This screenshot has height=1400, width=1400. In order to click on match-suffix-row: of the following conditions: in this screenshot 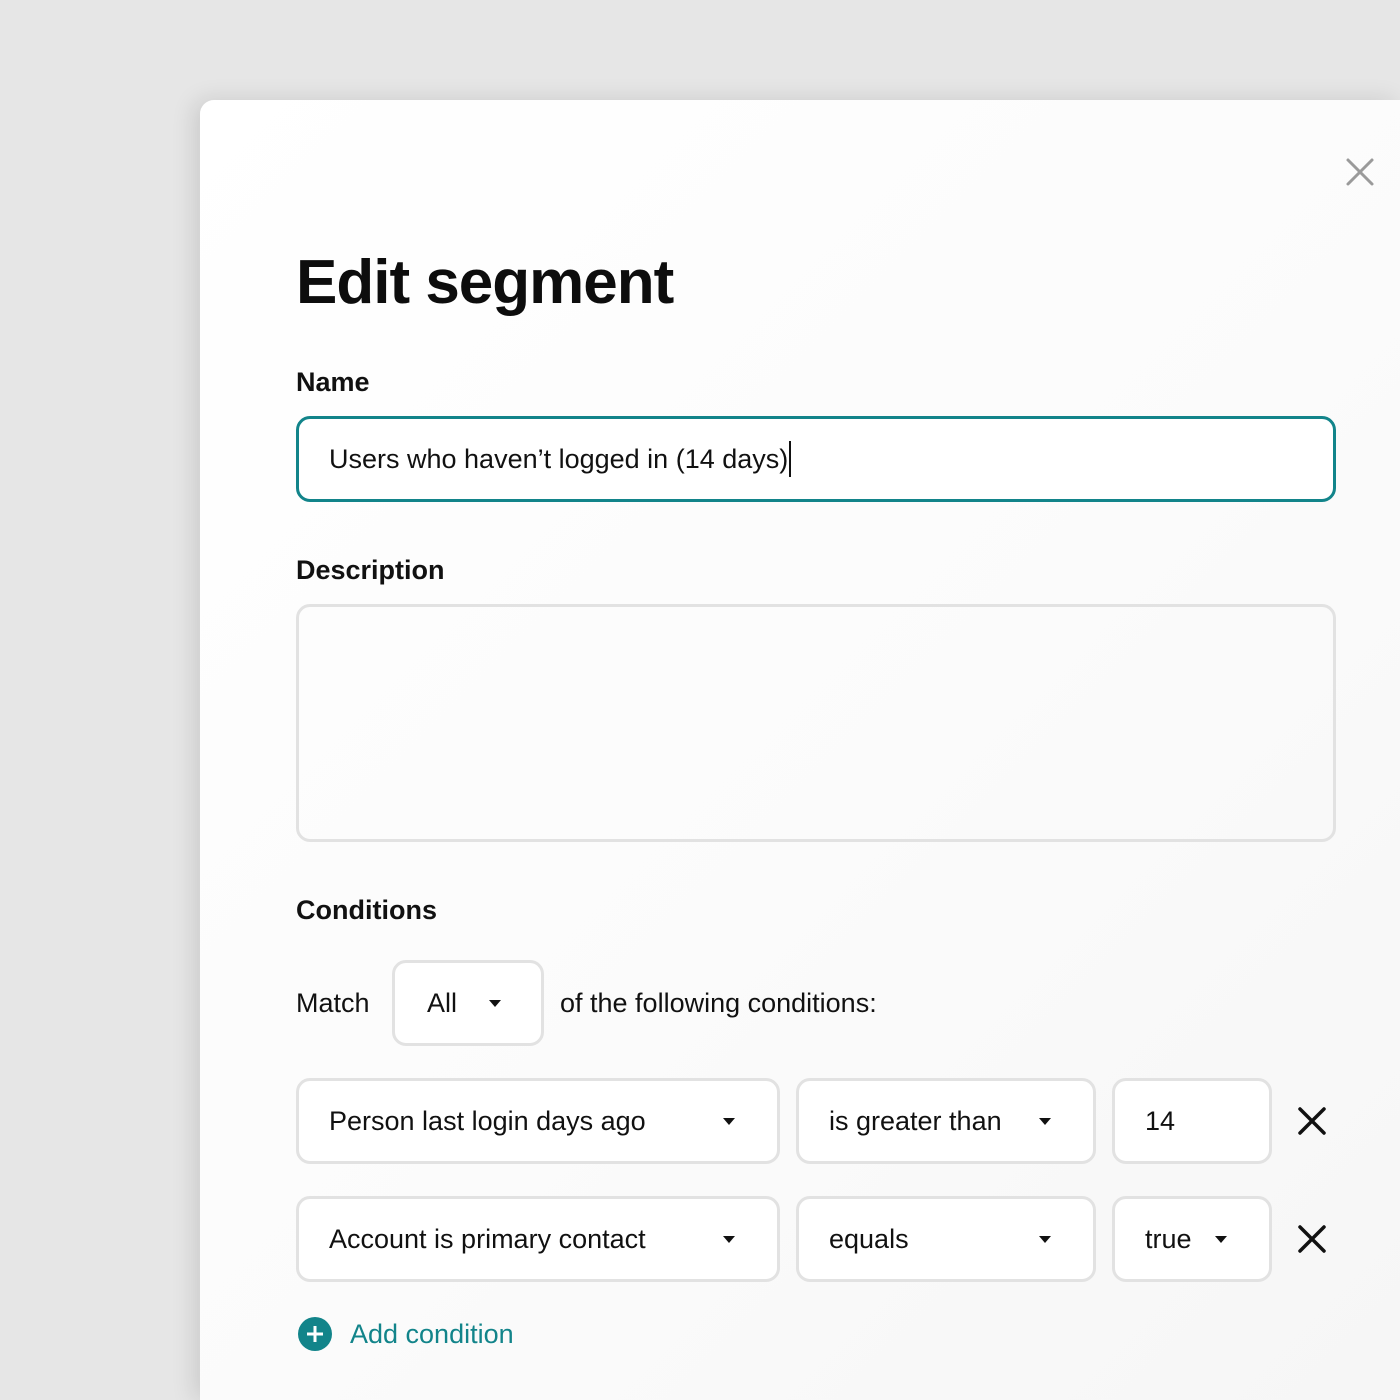, I will do `click(718, 1003)`.